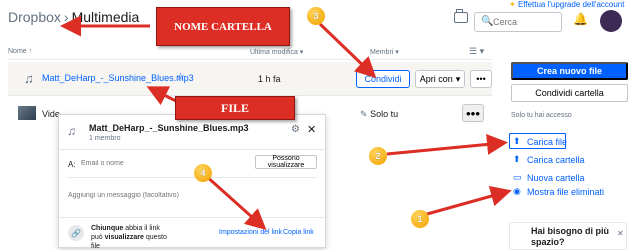  I want to click on new-folder-label: Nuova cartella, so click(556, 177).